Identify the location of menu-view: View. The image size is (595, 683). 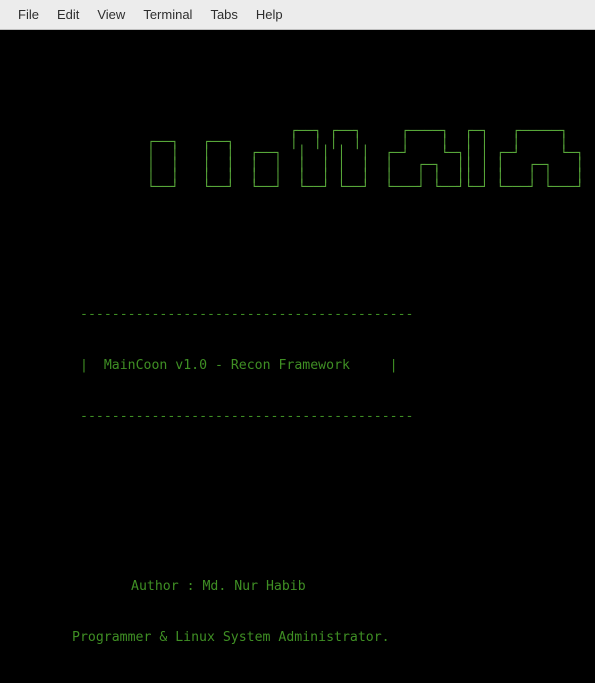
(111, 14).